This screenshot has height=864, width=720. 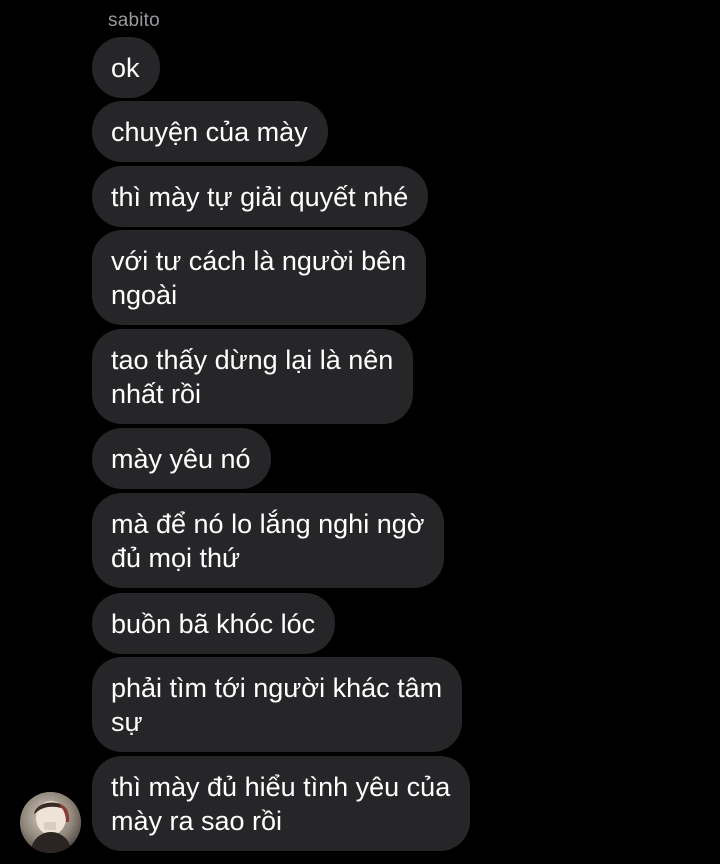 I want to click on message-bubble: tao thấy dừng lại là nên nhất rồi, so click(x=253, y=376).